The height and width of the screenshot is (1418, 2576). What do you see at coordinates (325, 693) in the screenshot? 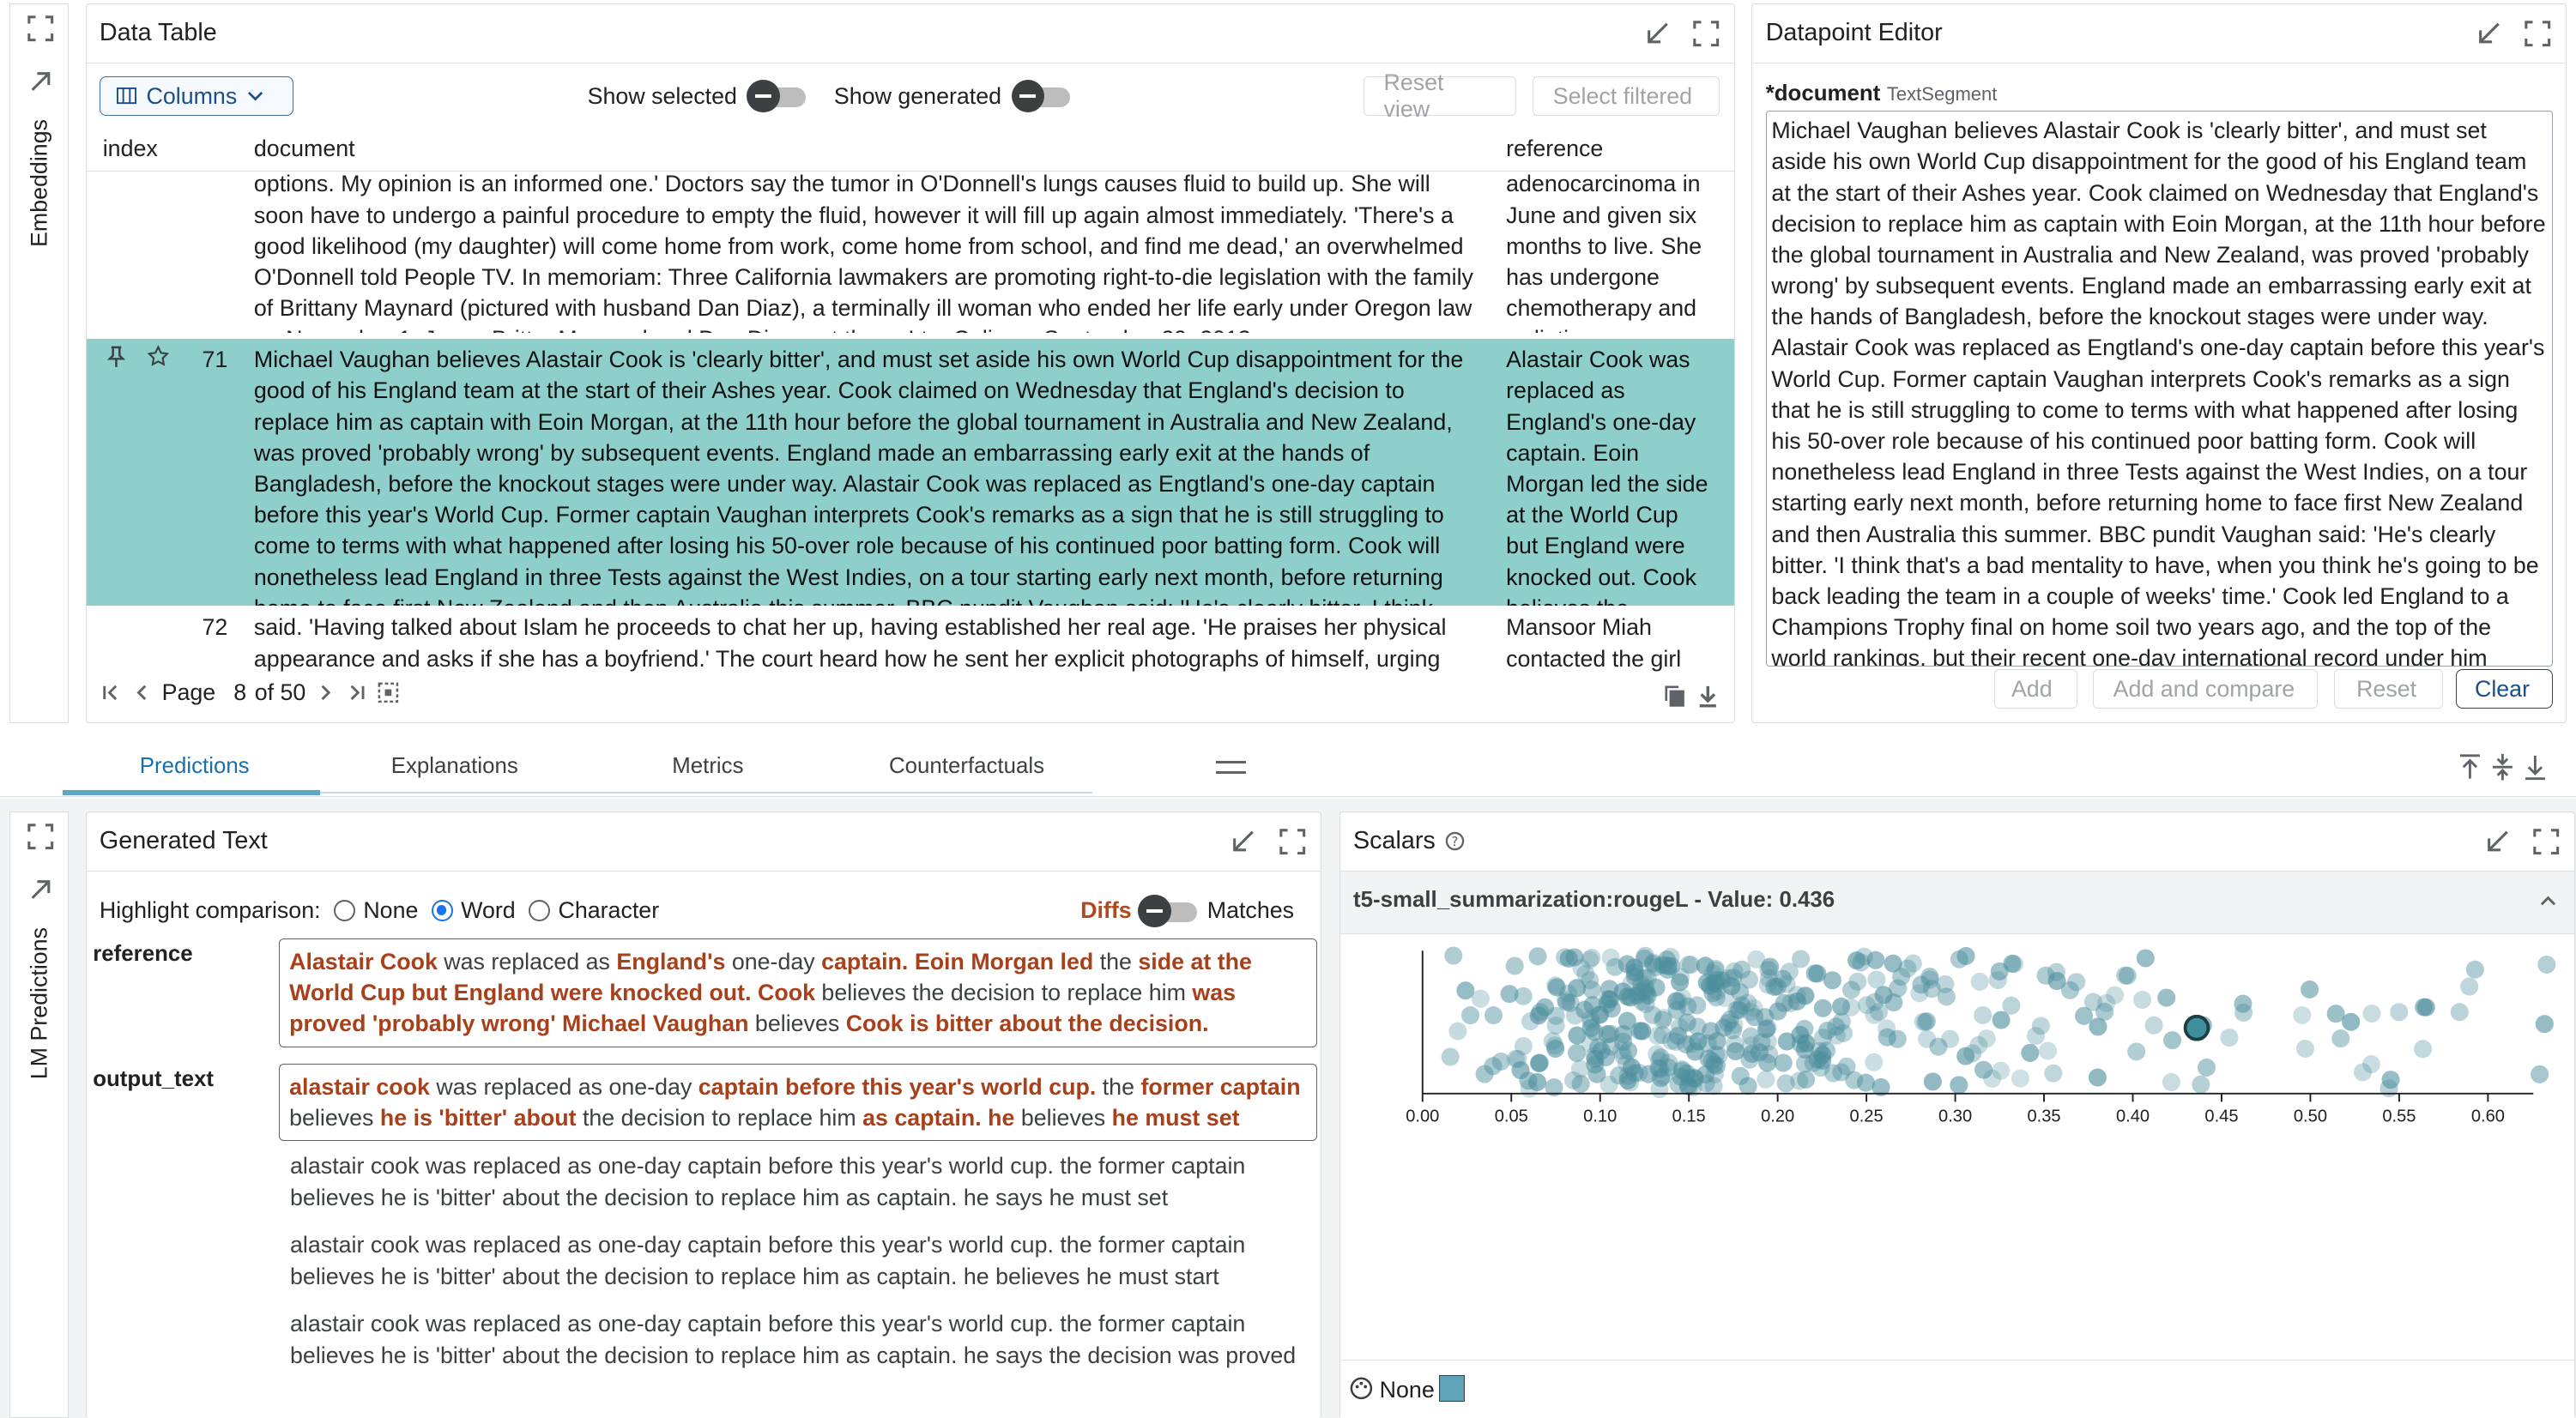
I see `next-page-icon` at bounding box center [325, 693].